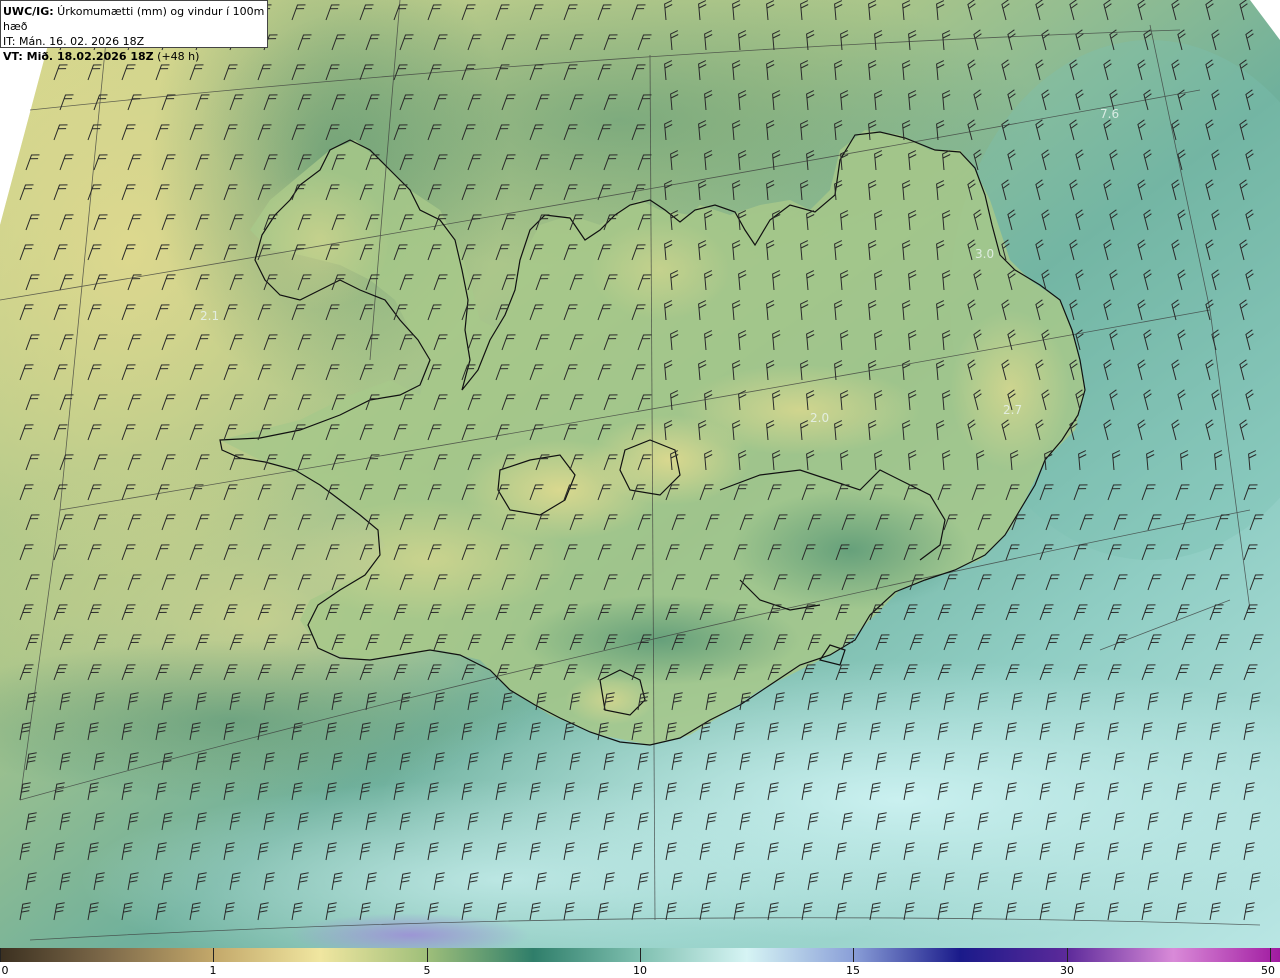  What do you see at coordinates (1067, 970) in the screenshot?
I see `colorbar-tick-label: 30` at bounding box center [1067, 970].